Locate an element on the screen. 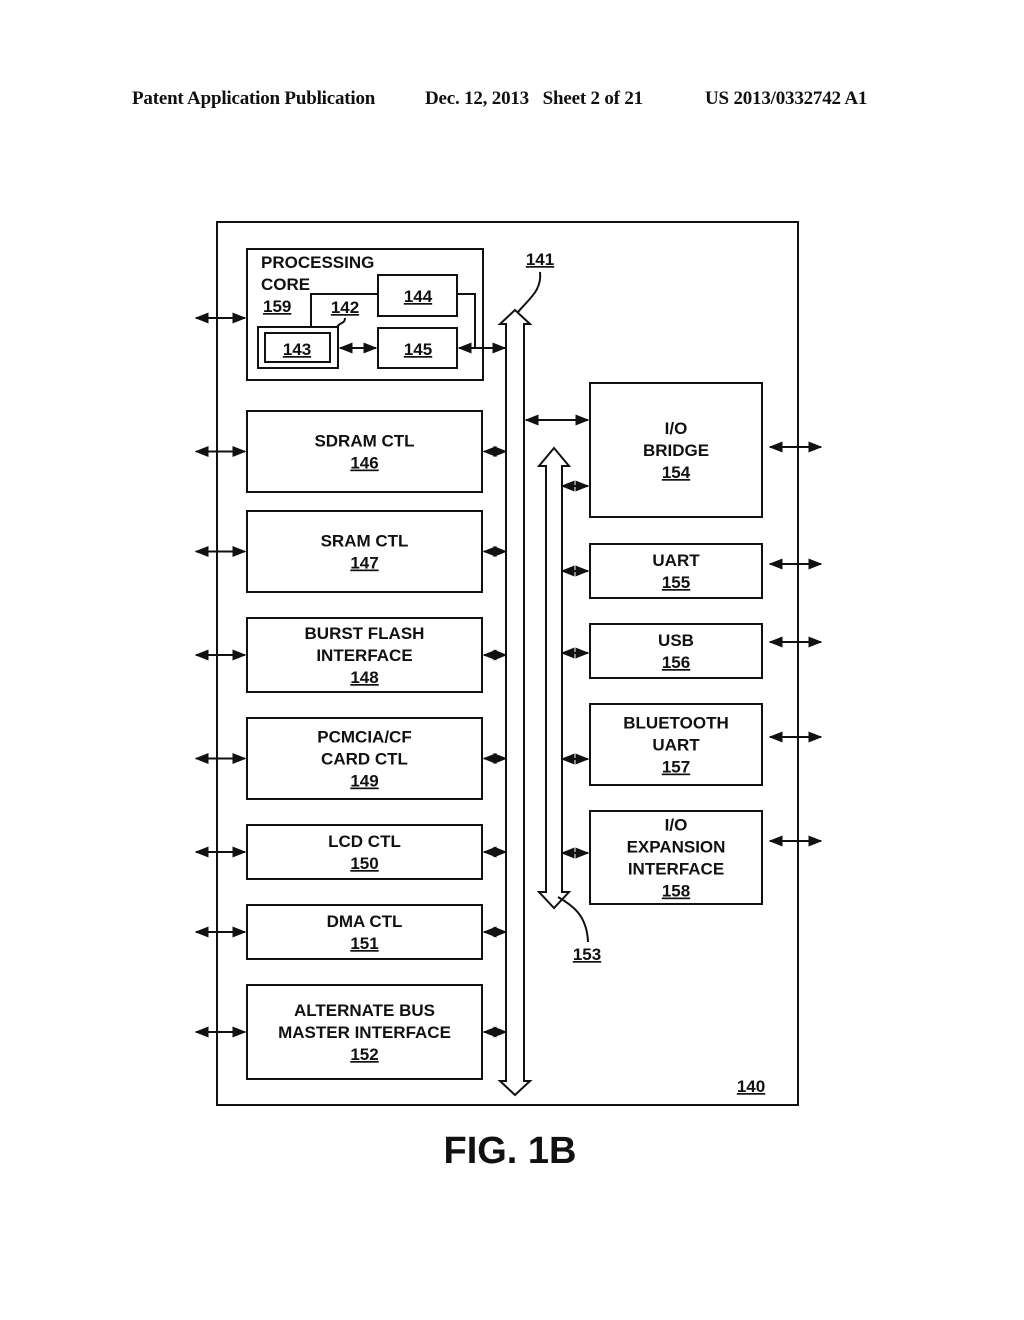 The image size is (1024, 1320). dma-ctl-ref: 151 is located at coordinates (364, 943).